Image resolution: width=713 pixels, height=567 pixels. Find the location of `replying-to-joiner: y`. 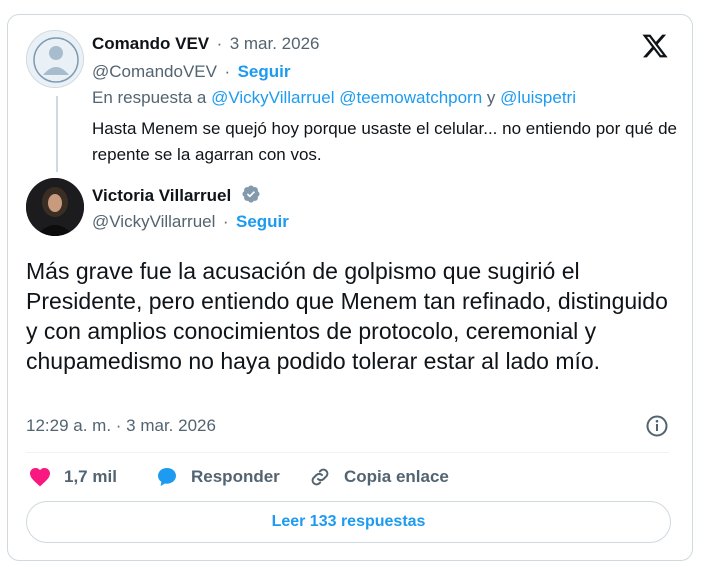

replying-to-joiner: y is located at coordinates (491, 97).